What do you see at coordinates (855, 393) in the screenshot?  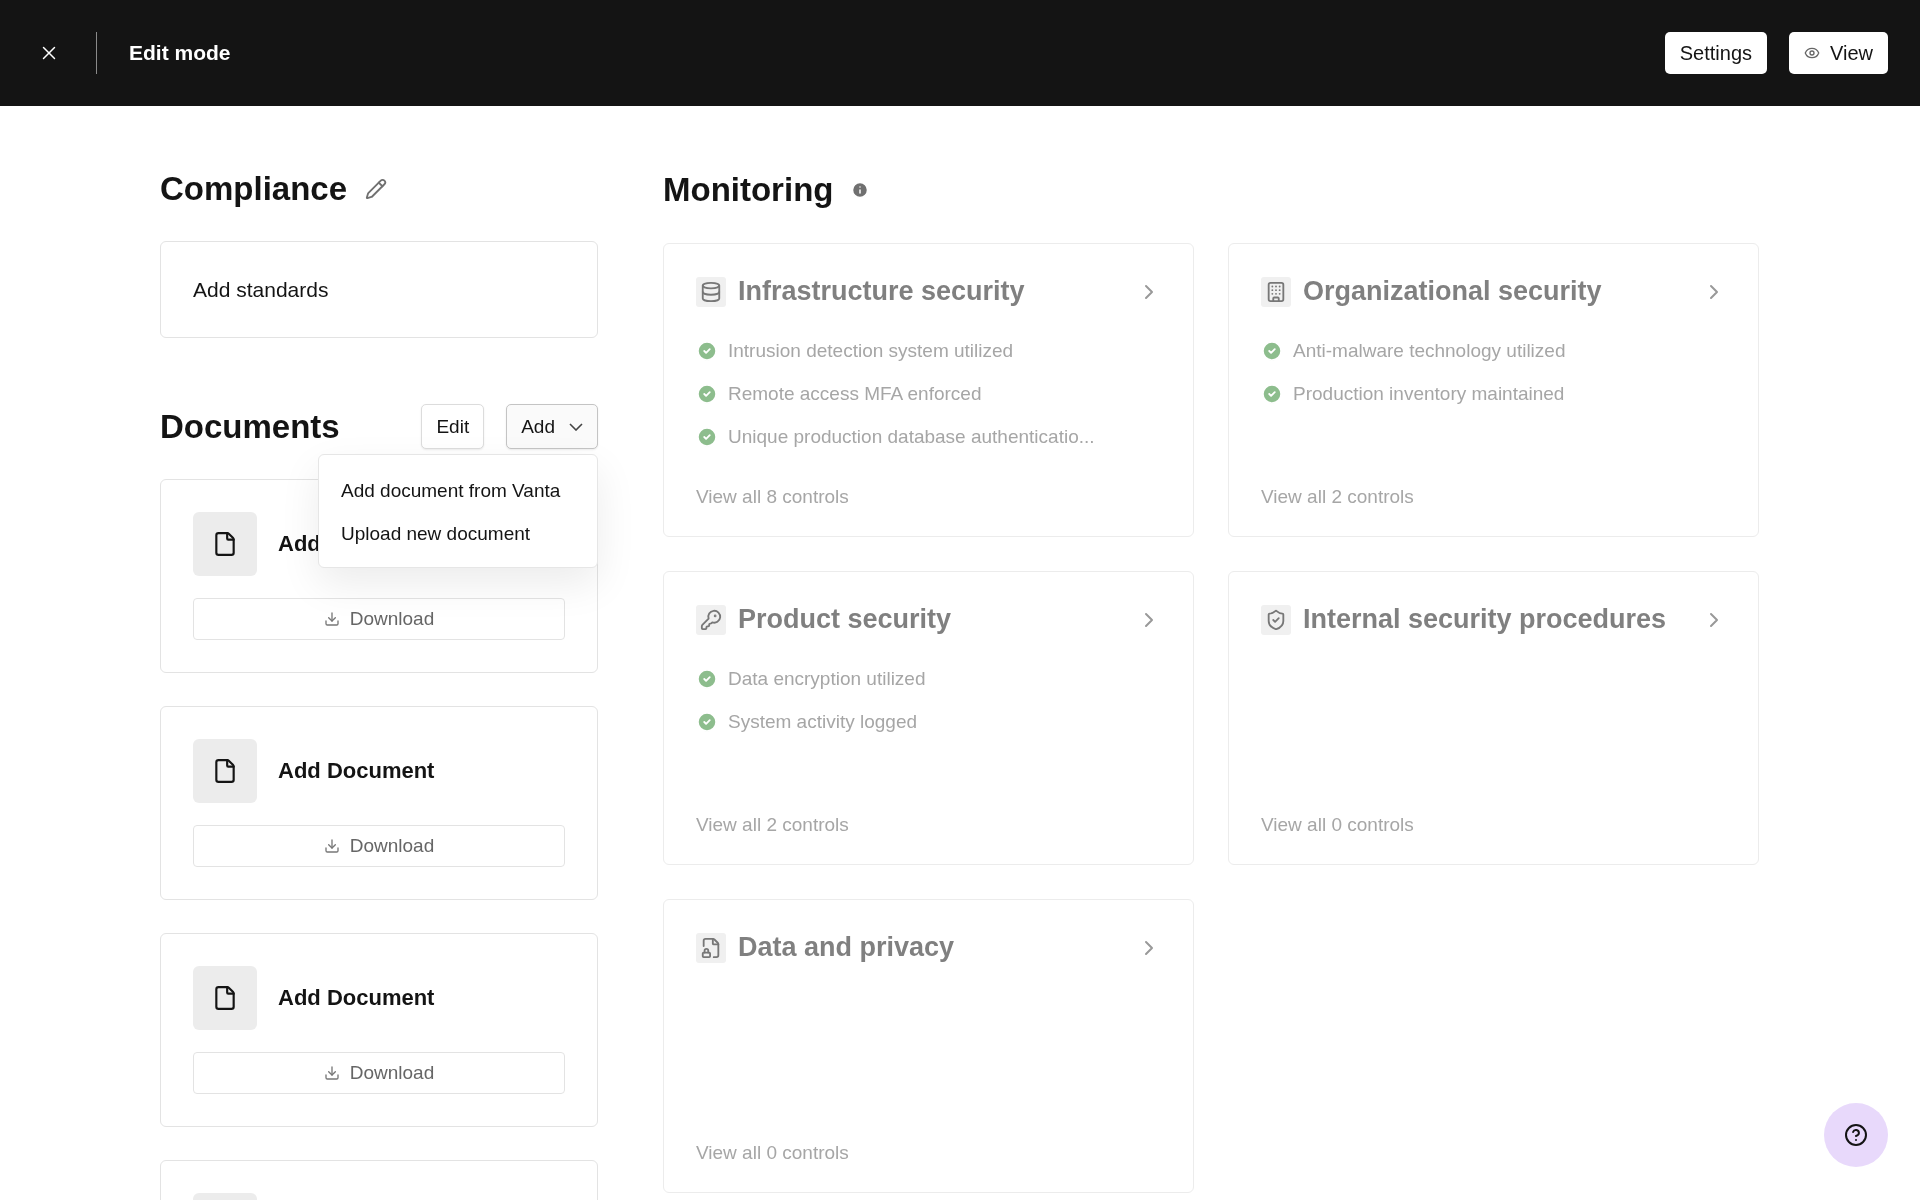 I see `control-text: Remote access MFA enforced` at bounding box center [855, 393].